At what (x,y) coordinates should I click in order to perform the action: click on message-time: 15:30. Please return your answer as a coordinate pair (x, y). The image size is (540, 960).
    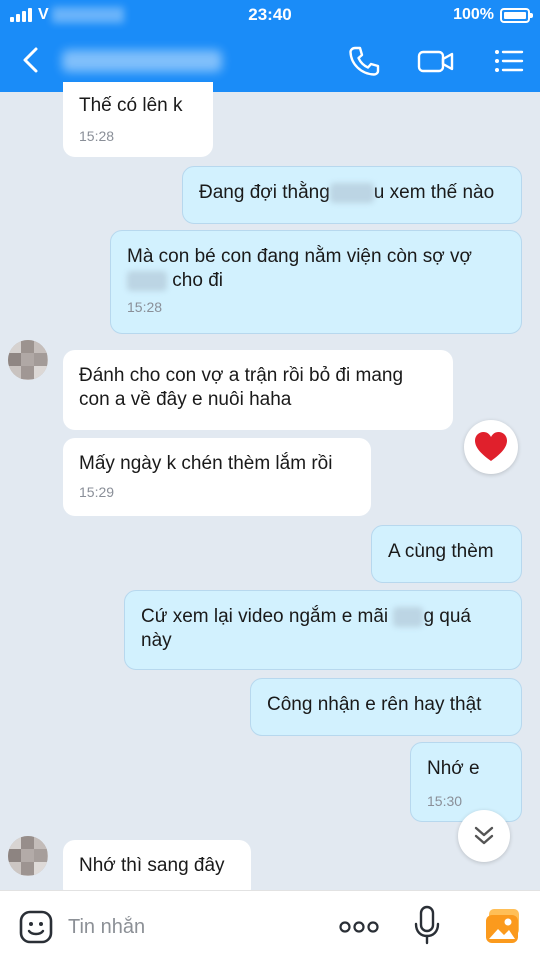
    Looking at the image, I should click on (445, 801).